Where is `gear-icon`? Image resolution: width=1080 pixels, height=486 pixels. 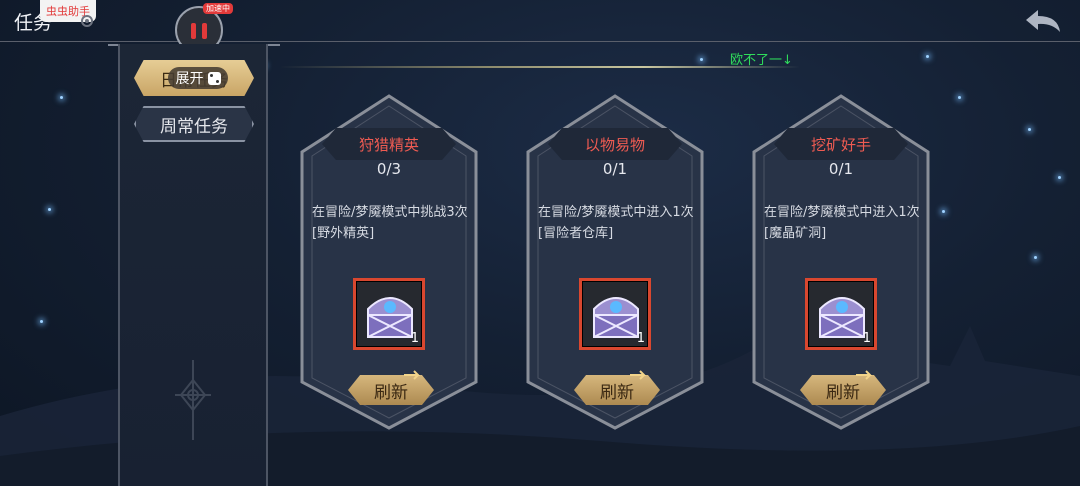
gear-icon is located at coordinates (87, 21).